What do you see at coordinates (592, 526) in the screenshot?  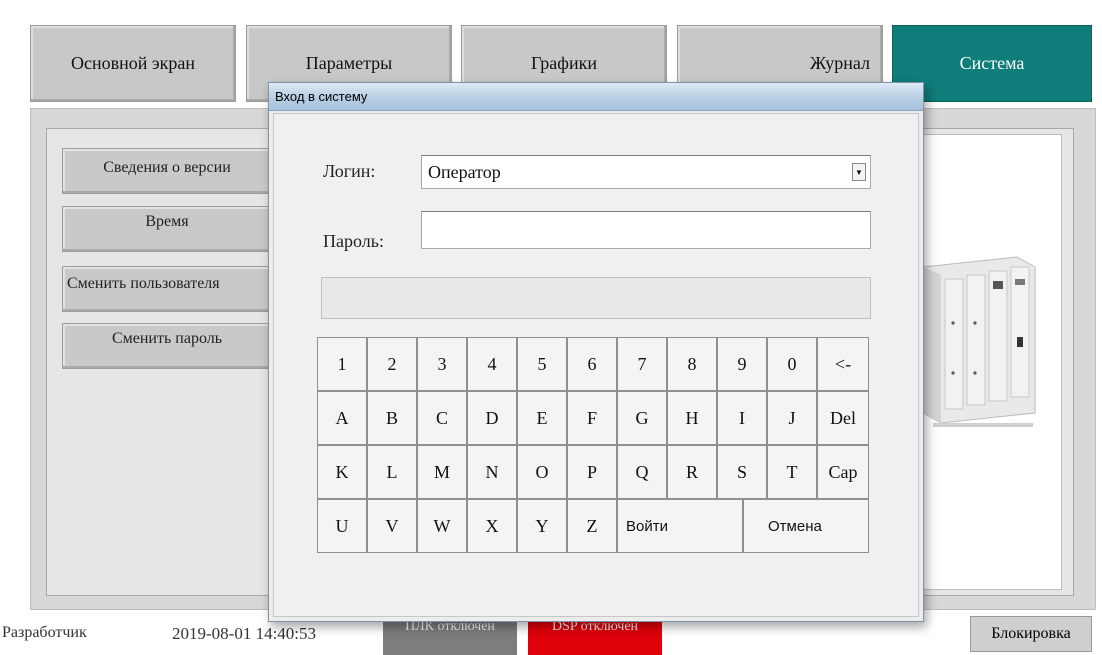 I see `key-z: Z` at bounding box center [592, 526].